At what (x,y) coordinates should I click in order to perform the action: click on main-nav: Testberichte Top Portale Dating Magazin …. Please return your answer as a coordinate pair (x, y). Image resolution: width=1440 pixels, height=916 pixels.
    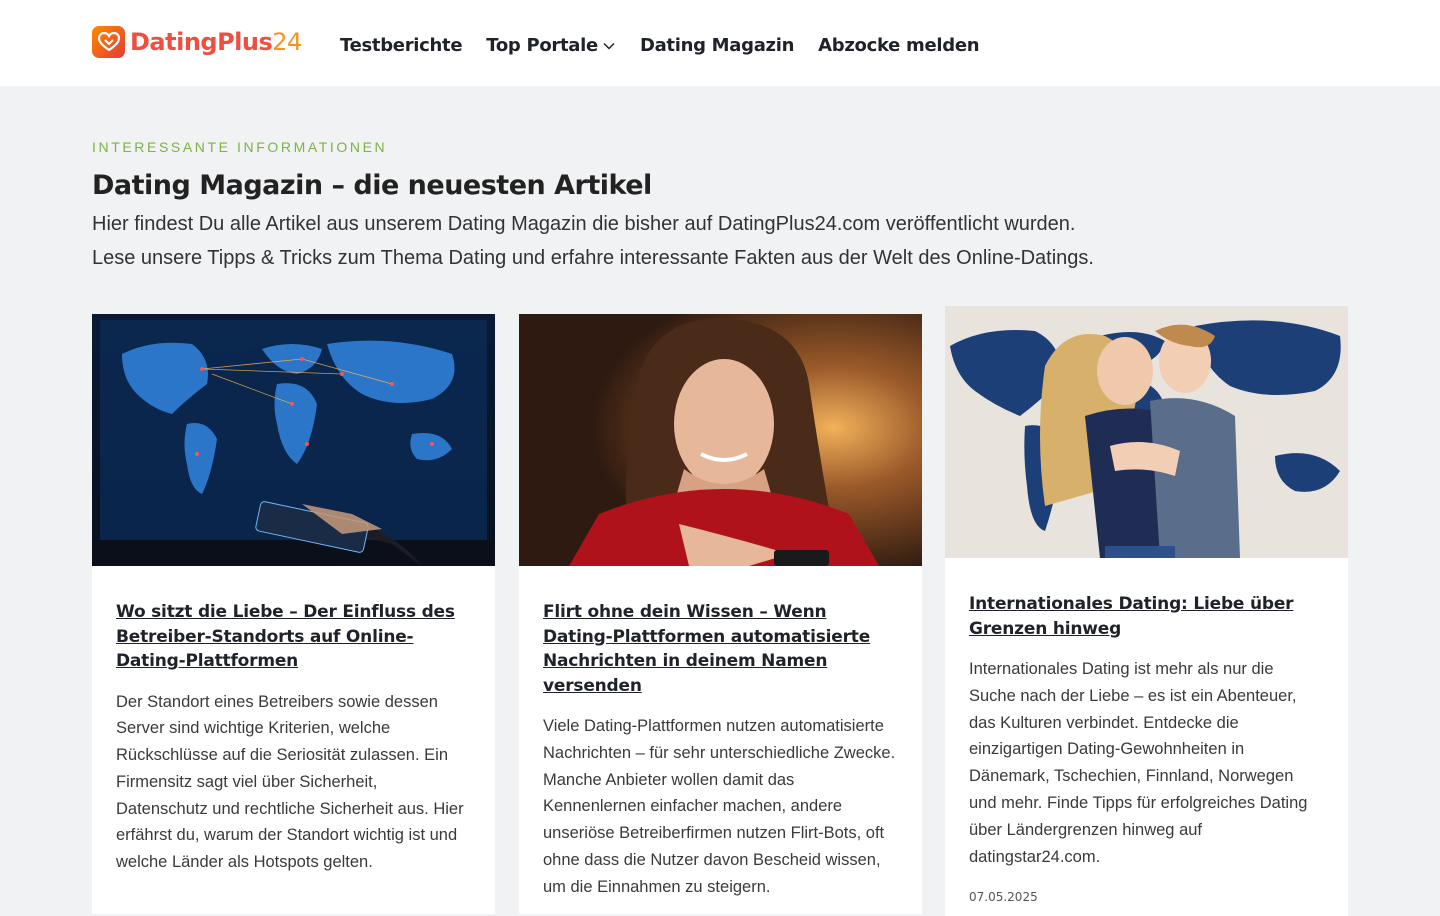
    Looking at the image, I should click on (671, 46).